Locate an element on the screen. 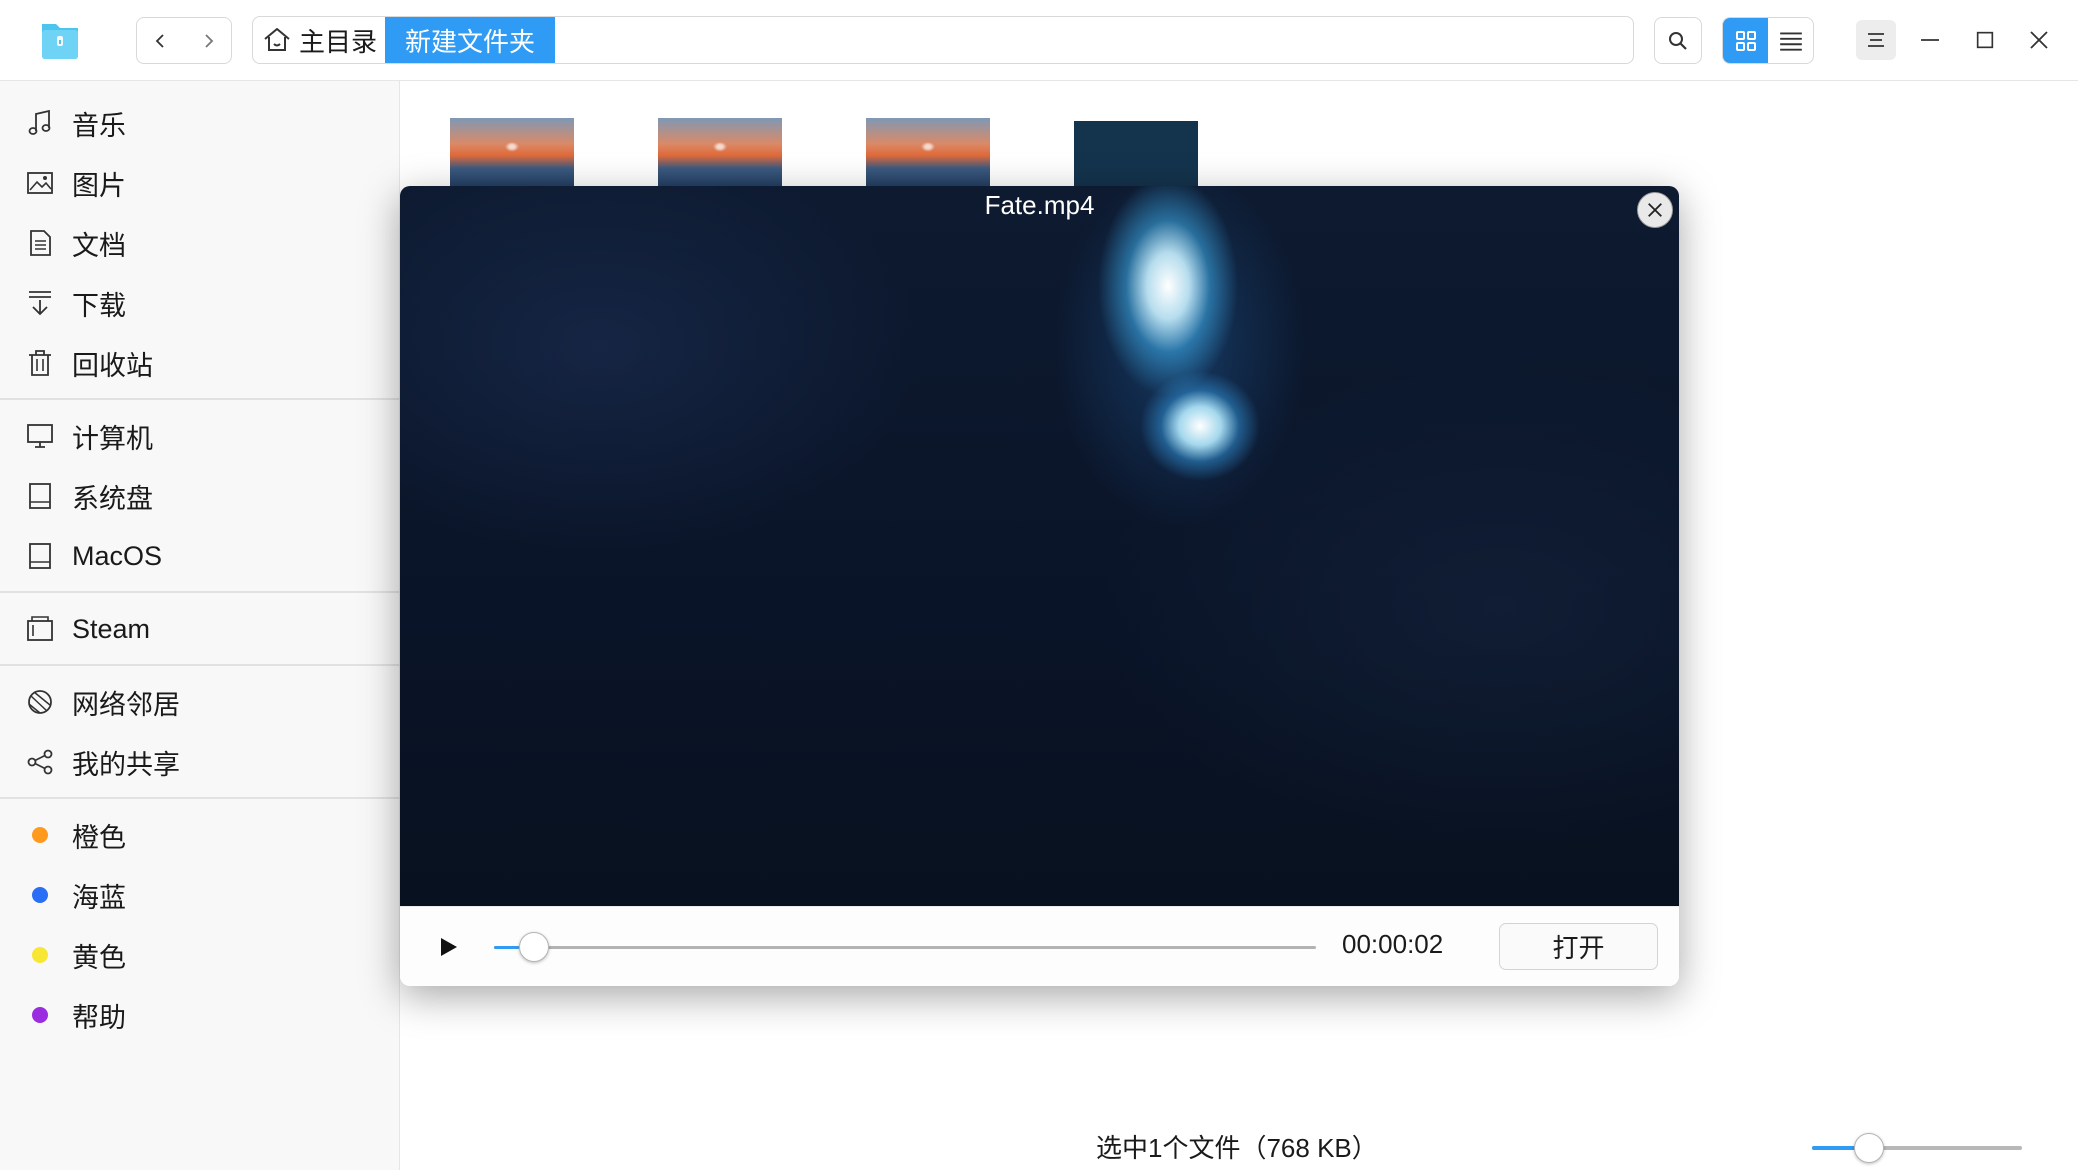  sidebar-item-label: 网络邻居 is located at coordinates (126, 704).